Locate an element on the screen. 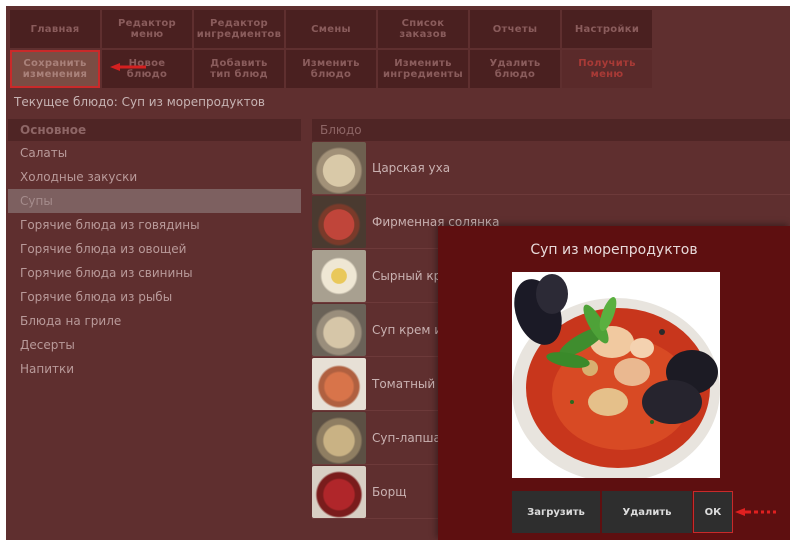  nav-home-button: Главная is located at coordinates (55, 29).